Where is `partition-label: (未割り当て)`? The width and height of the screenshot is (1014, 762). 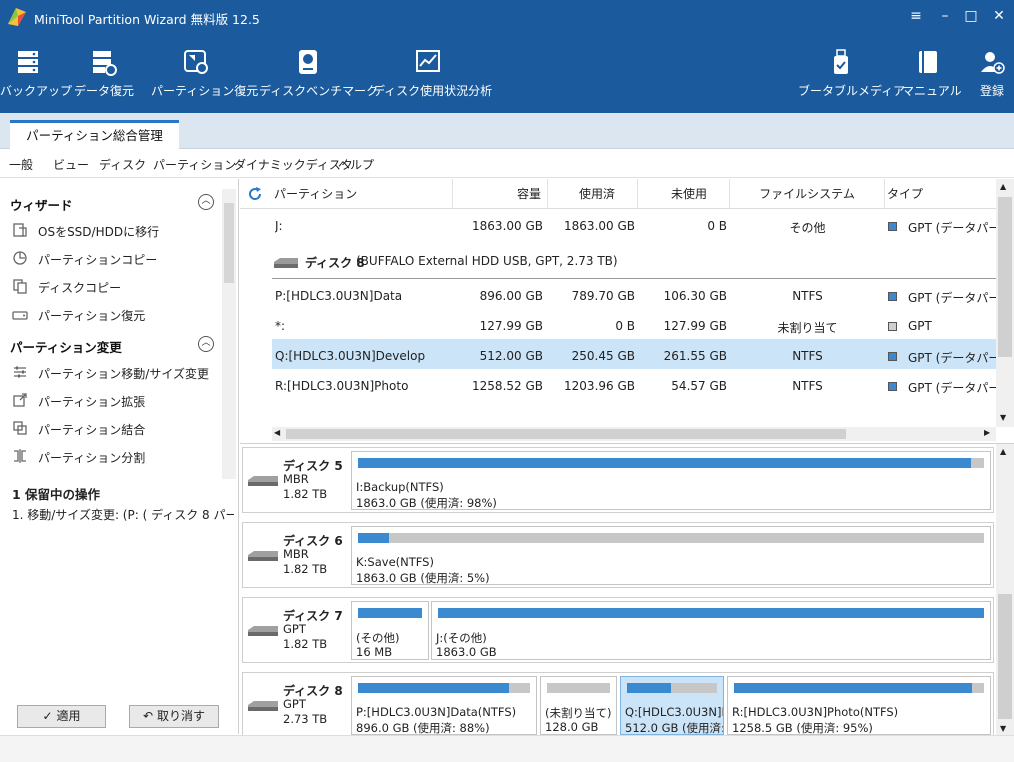
partition-label: (未割り当て) is located at coordinates (578, 713).